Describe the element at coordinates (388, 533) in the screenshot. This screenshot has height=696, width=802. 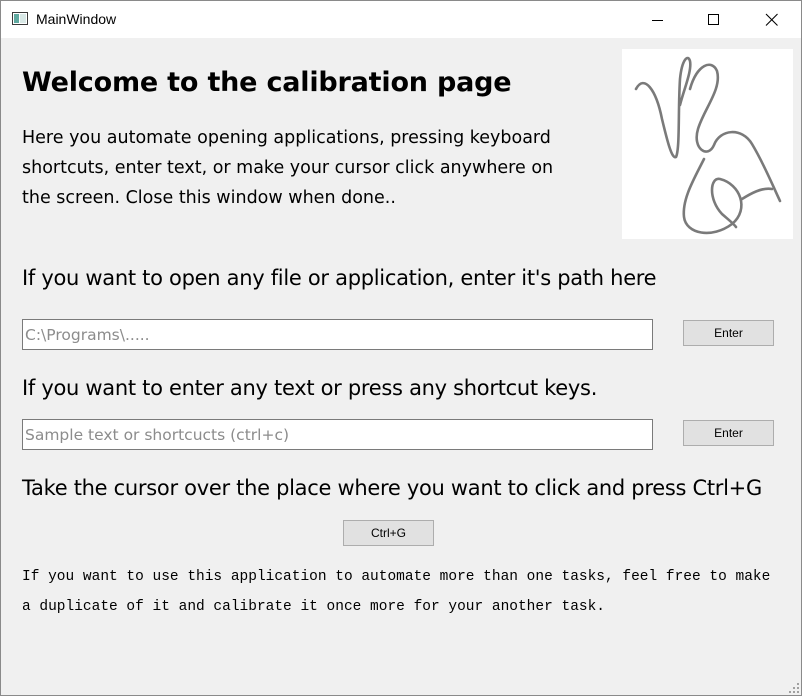
I see `ctrl-g-button: Ctrl+G` at that location.